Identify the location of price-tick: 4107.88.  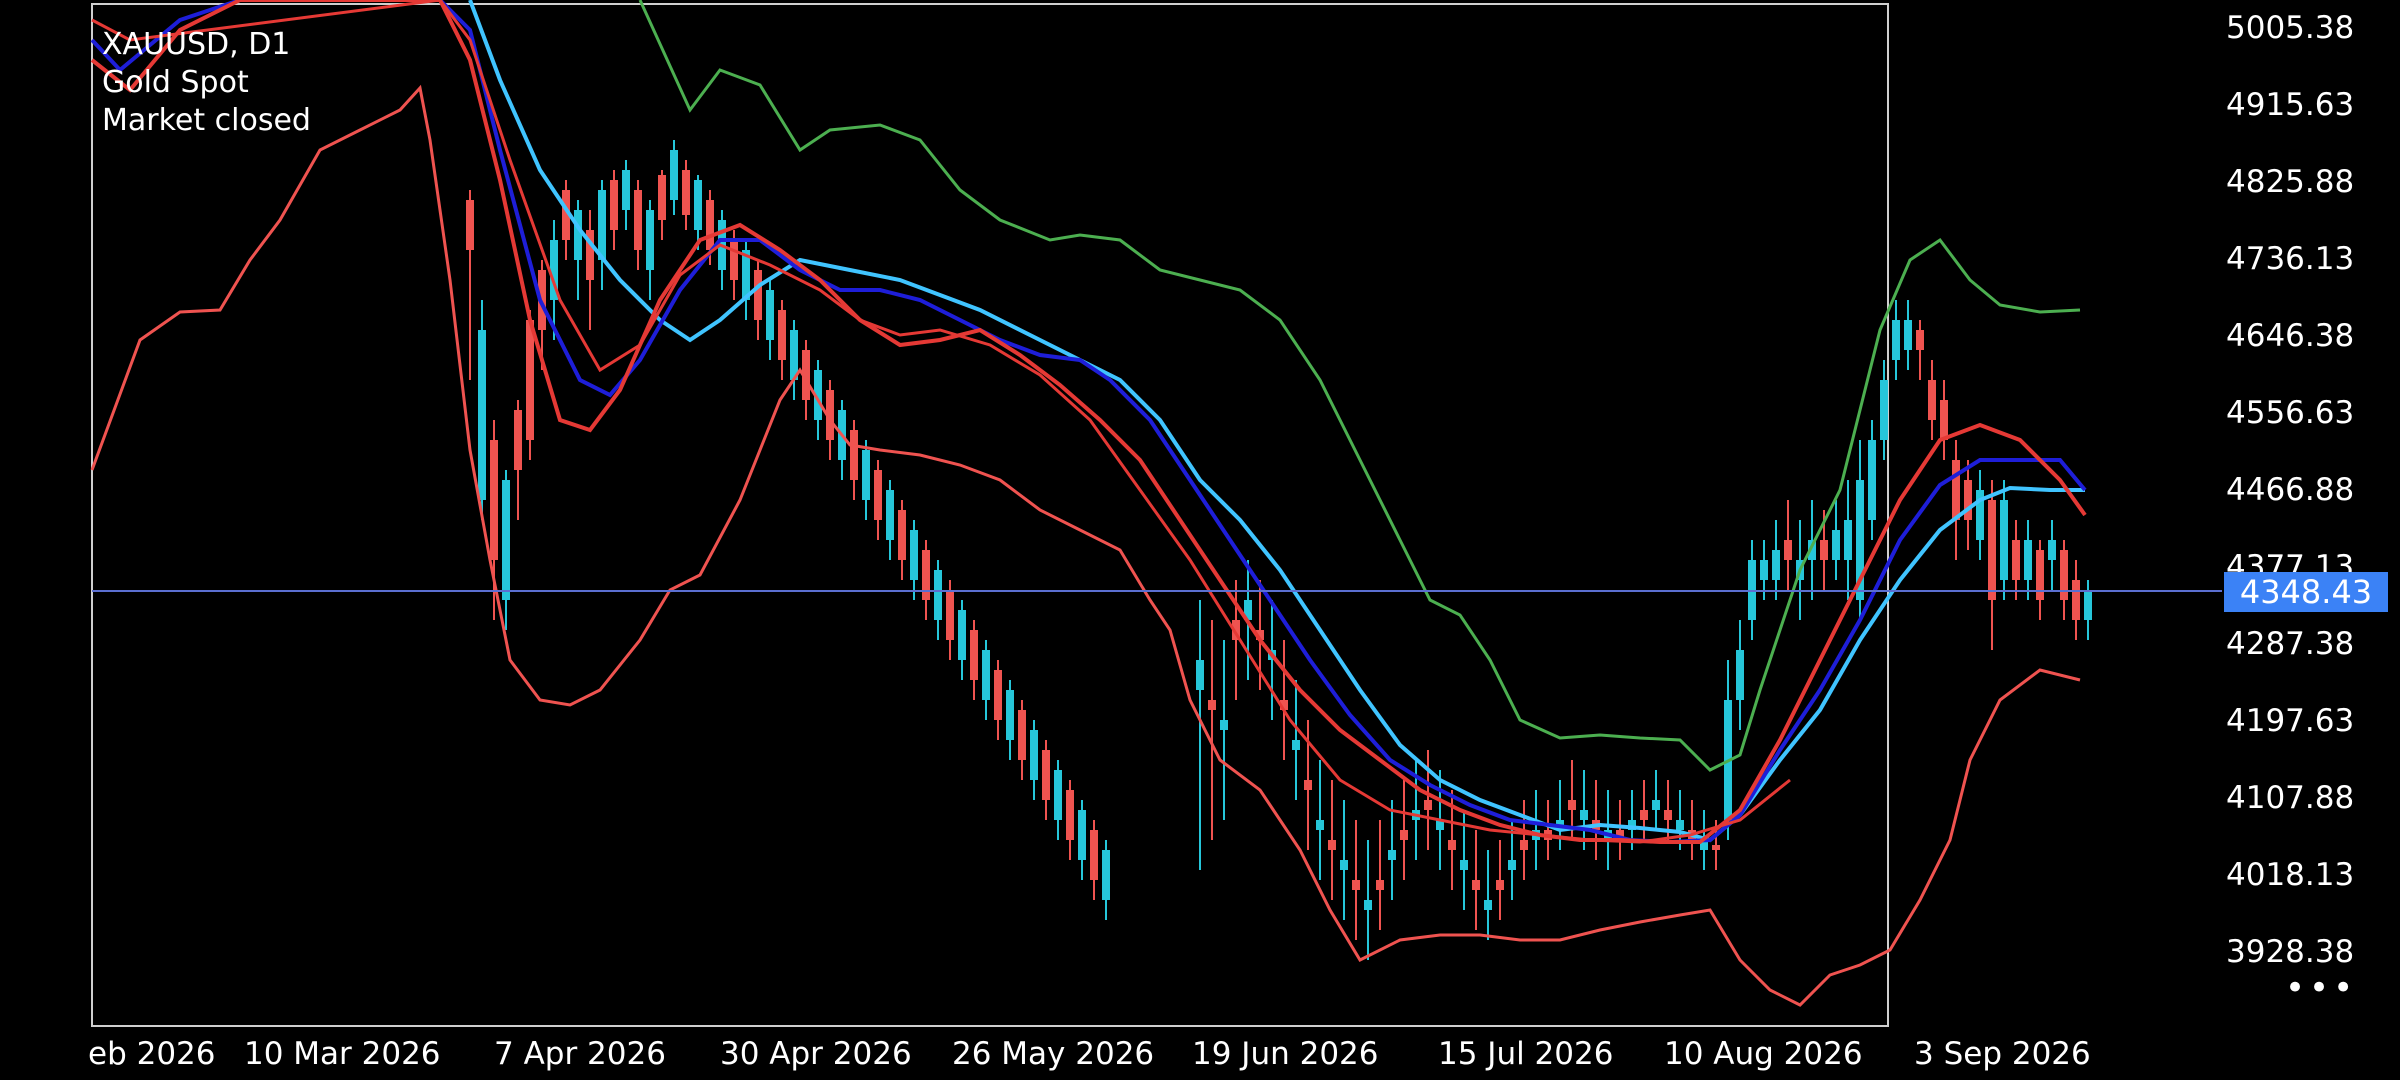
(2290, 798).